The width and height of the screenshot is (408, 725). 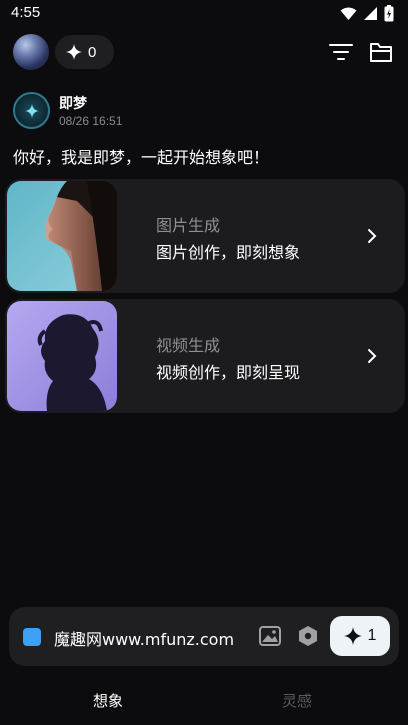 What do you see at coordinates (381, 52) in the screenshot?
I see `folder-icon` at bounding box center [381, 52].